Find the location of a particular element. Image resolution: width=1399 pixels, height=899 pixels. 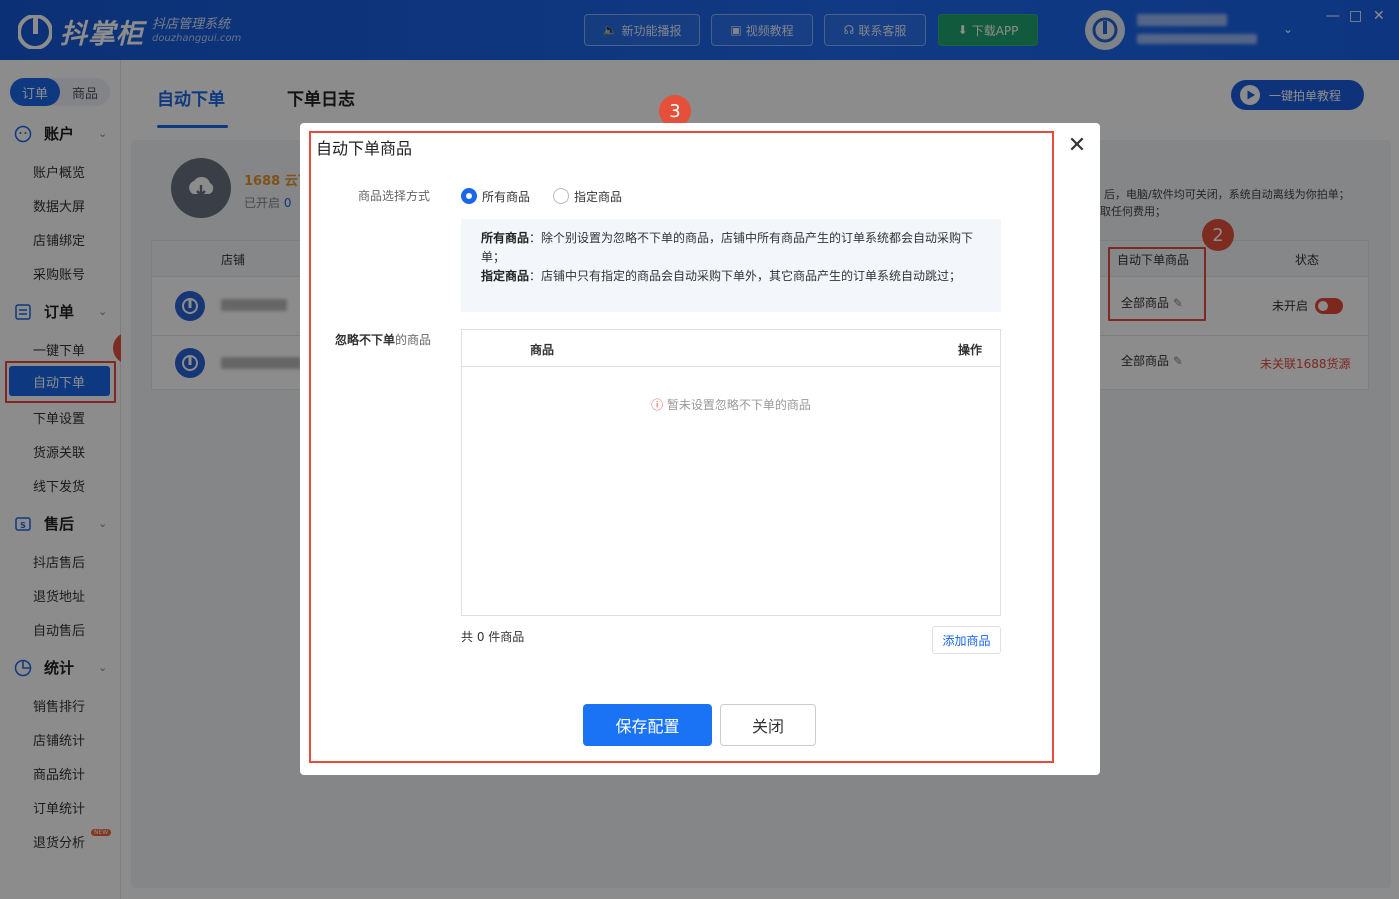

hint-spec-title: 指定商品 is located at coordinates (505, 276).